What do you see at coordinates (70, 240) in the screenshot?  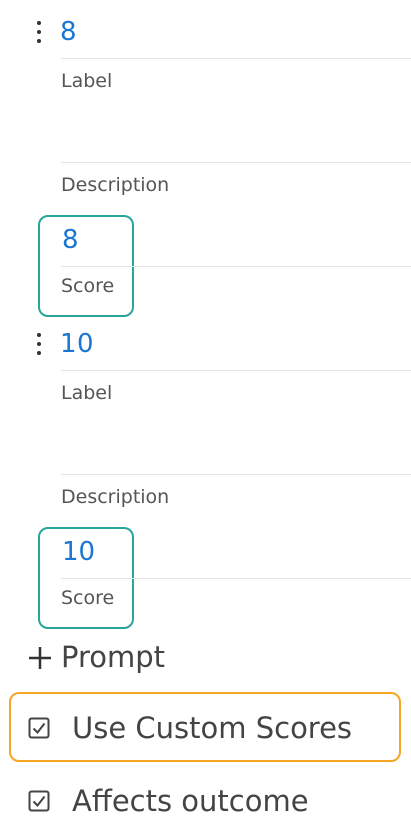 I see `score-value-input: 8` at bounding box center [70, 240].